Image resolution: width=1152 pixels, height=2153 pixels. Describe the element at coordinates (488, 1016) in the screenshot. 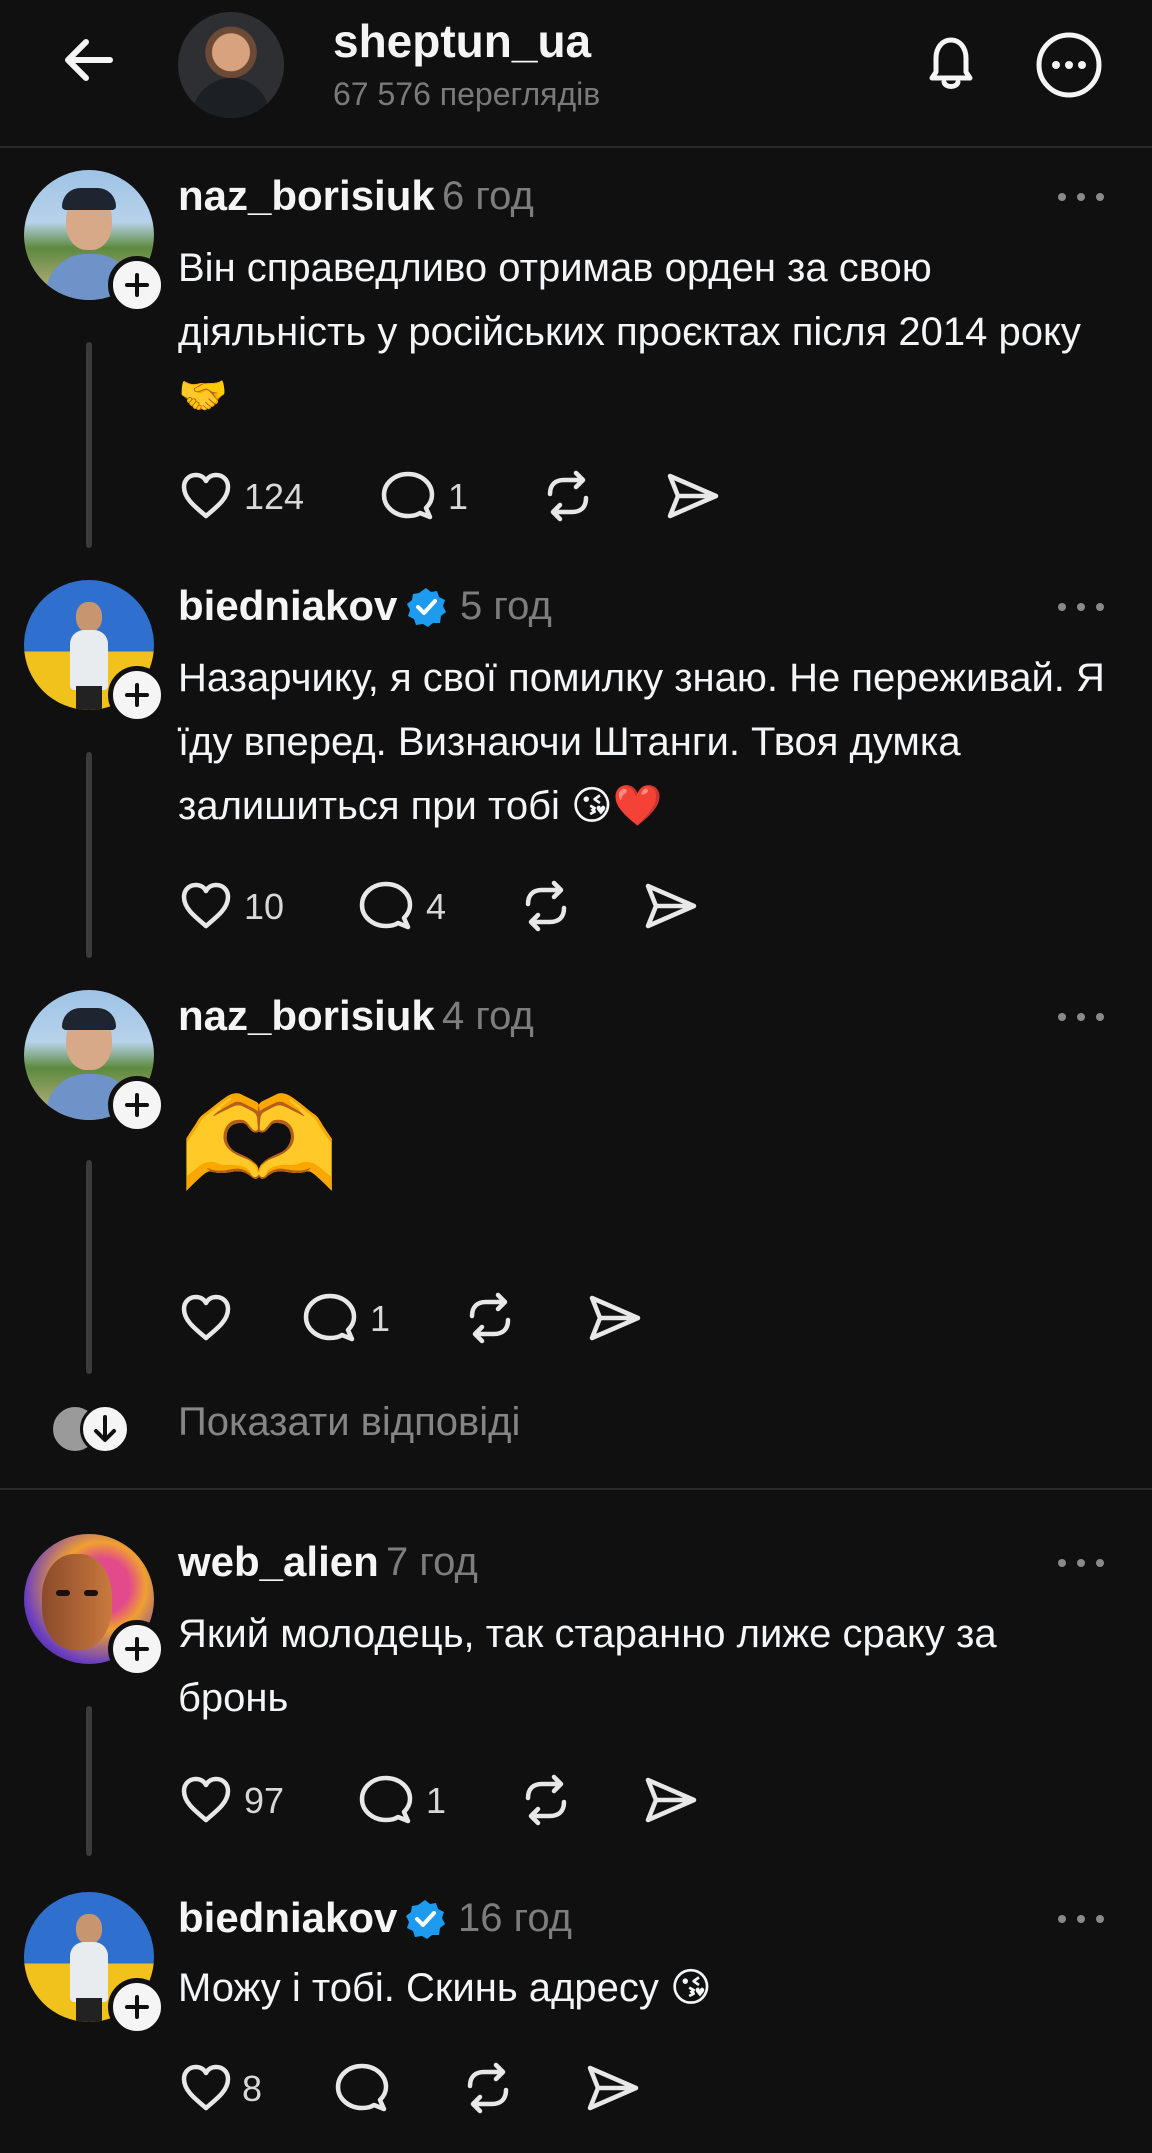

I see `post-time: 4 год` at that location.